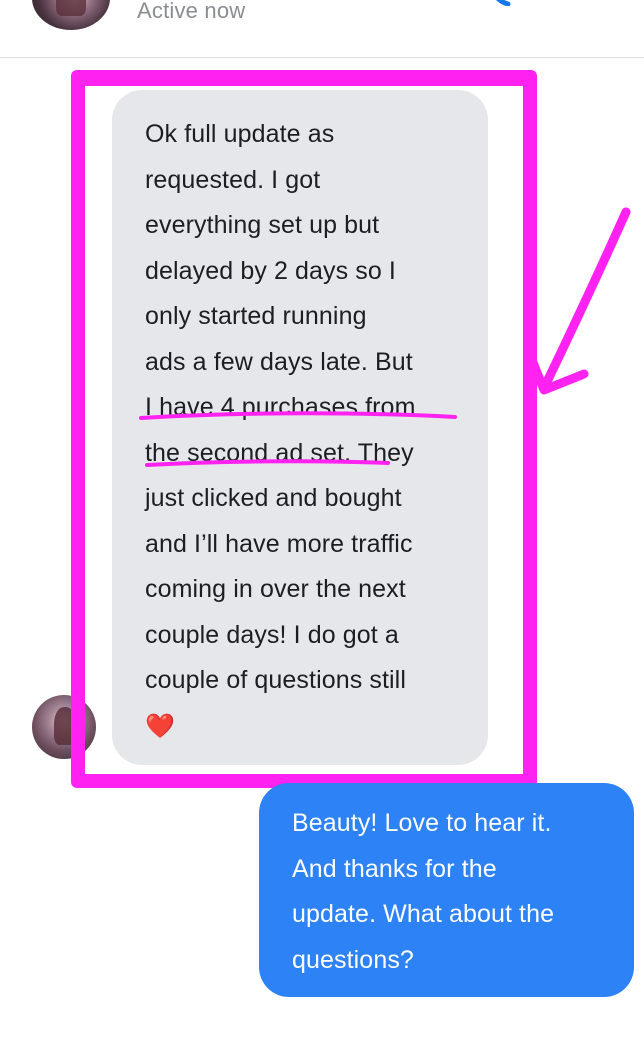 This screenshot has height=1046, width=644. What do you see at coordinates (240, 134) in the screenshot?
I see `message-line: Ok full update as` at bounding box center [240, 134].